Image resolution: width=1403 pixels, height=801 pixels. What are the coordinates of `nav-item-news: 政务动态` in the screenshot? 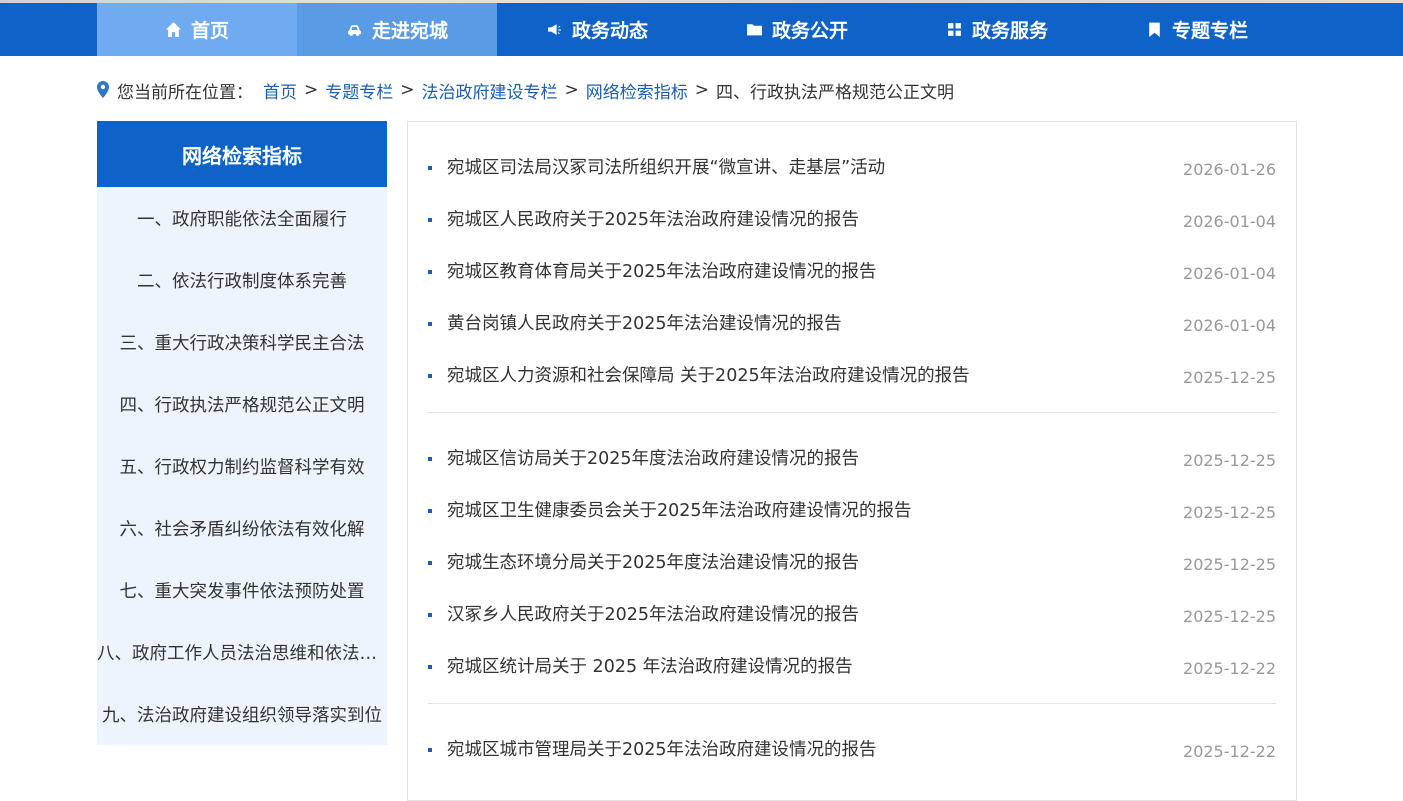 It's located at (597, 29).